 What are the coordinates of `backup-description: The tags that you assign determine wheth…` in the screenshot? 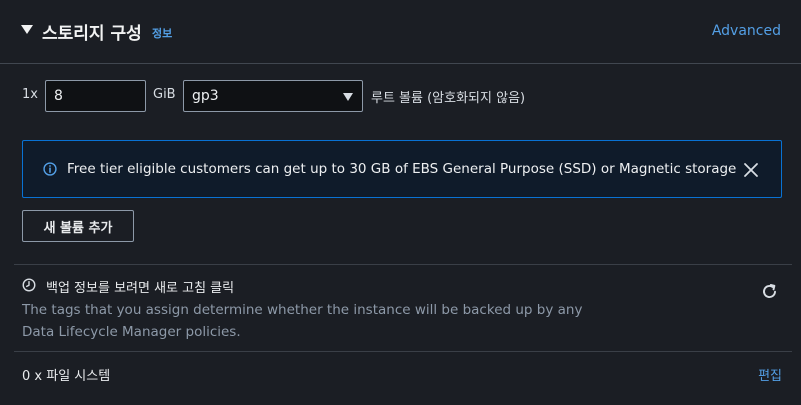 It's located at (302, 321).